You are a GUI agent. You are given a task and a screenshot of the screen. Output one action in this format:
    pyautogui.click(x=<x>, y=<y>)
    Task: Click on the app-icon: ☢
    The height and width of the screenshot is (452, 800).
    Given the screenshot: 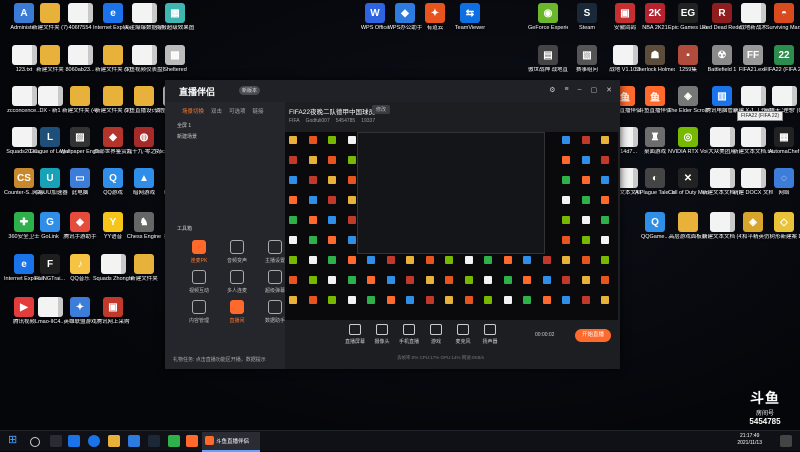 What is the action you would take?
    pyautogui.click(x=722, y=55)
    